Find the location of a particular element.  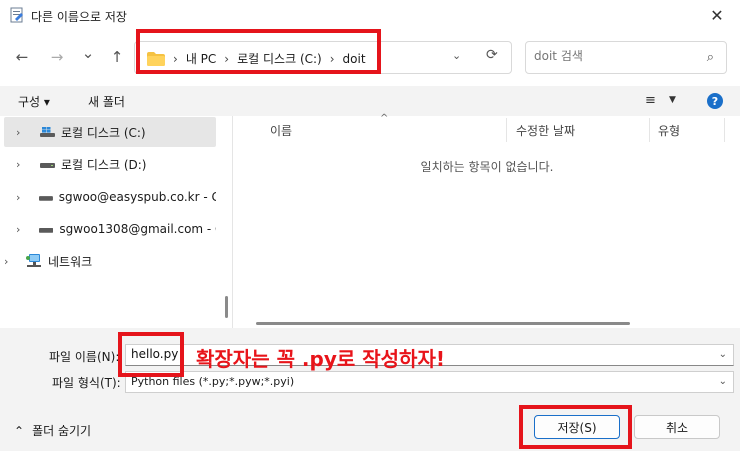

sidebar-item-label: 네트워크 is located at coordinates (70, 261).